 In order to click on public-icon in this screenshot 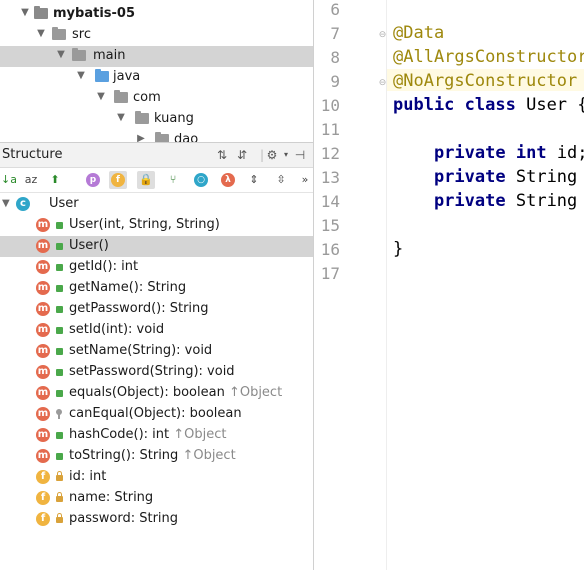, I will do `click(59, 351)`.